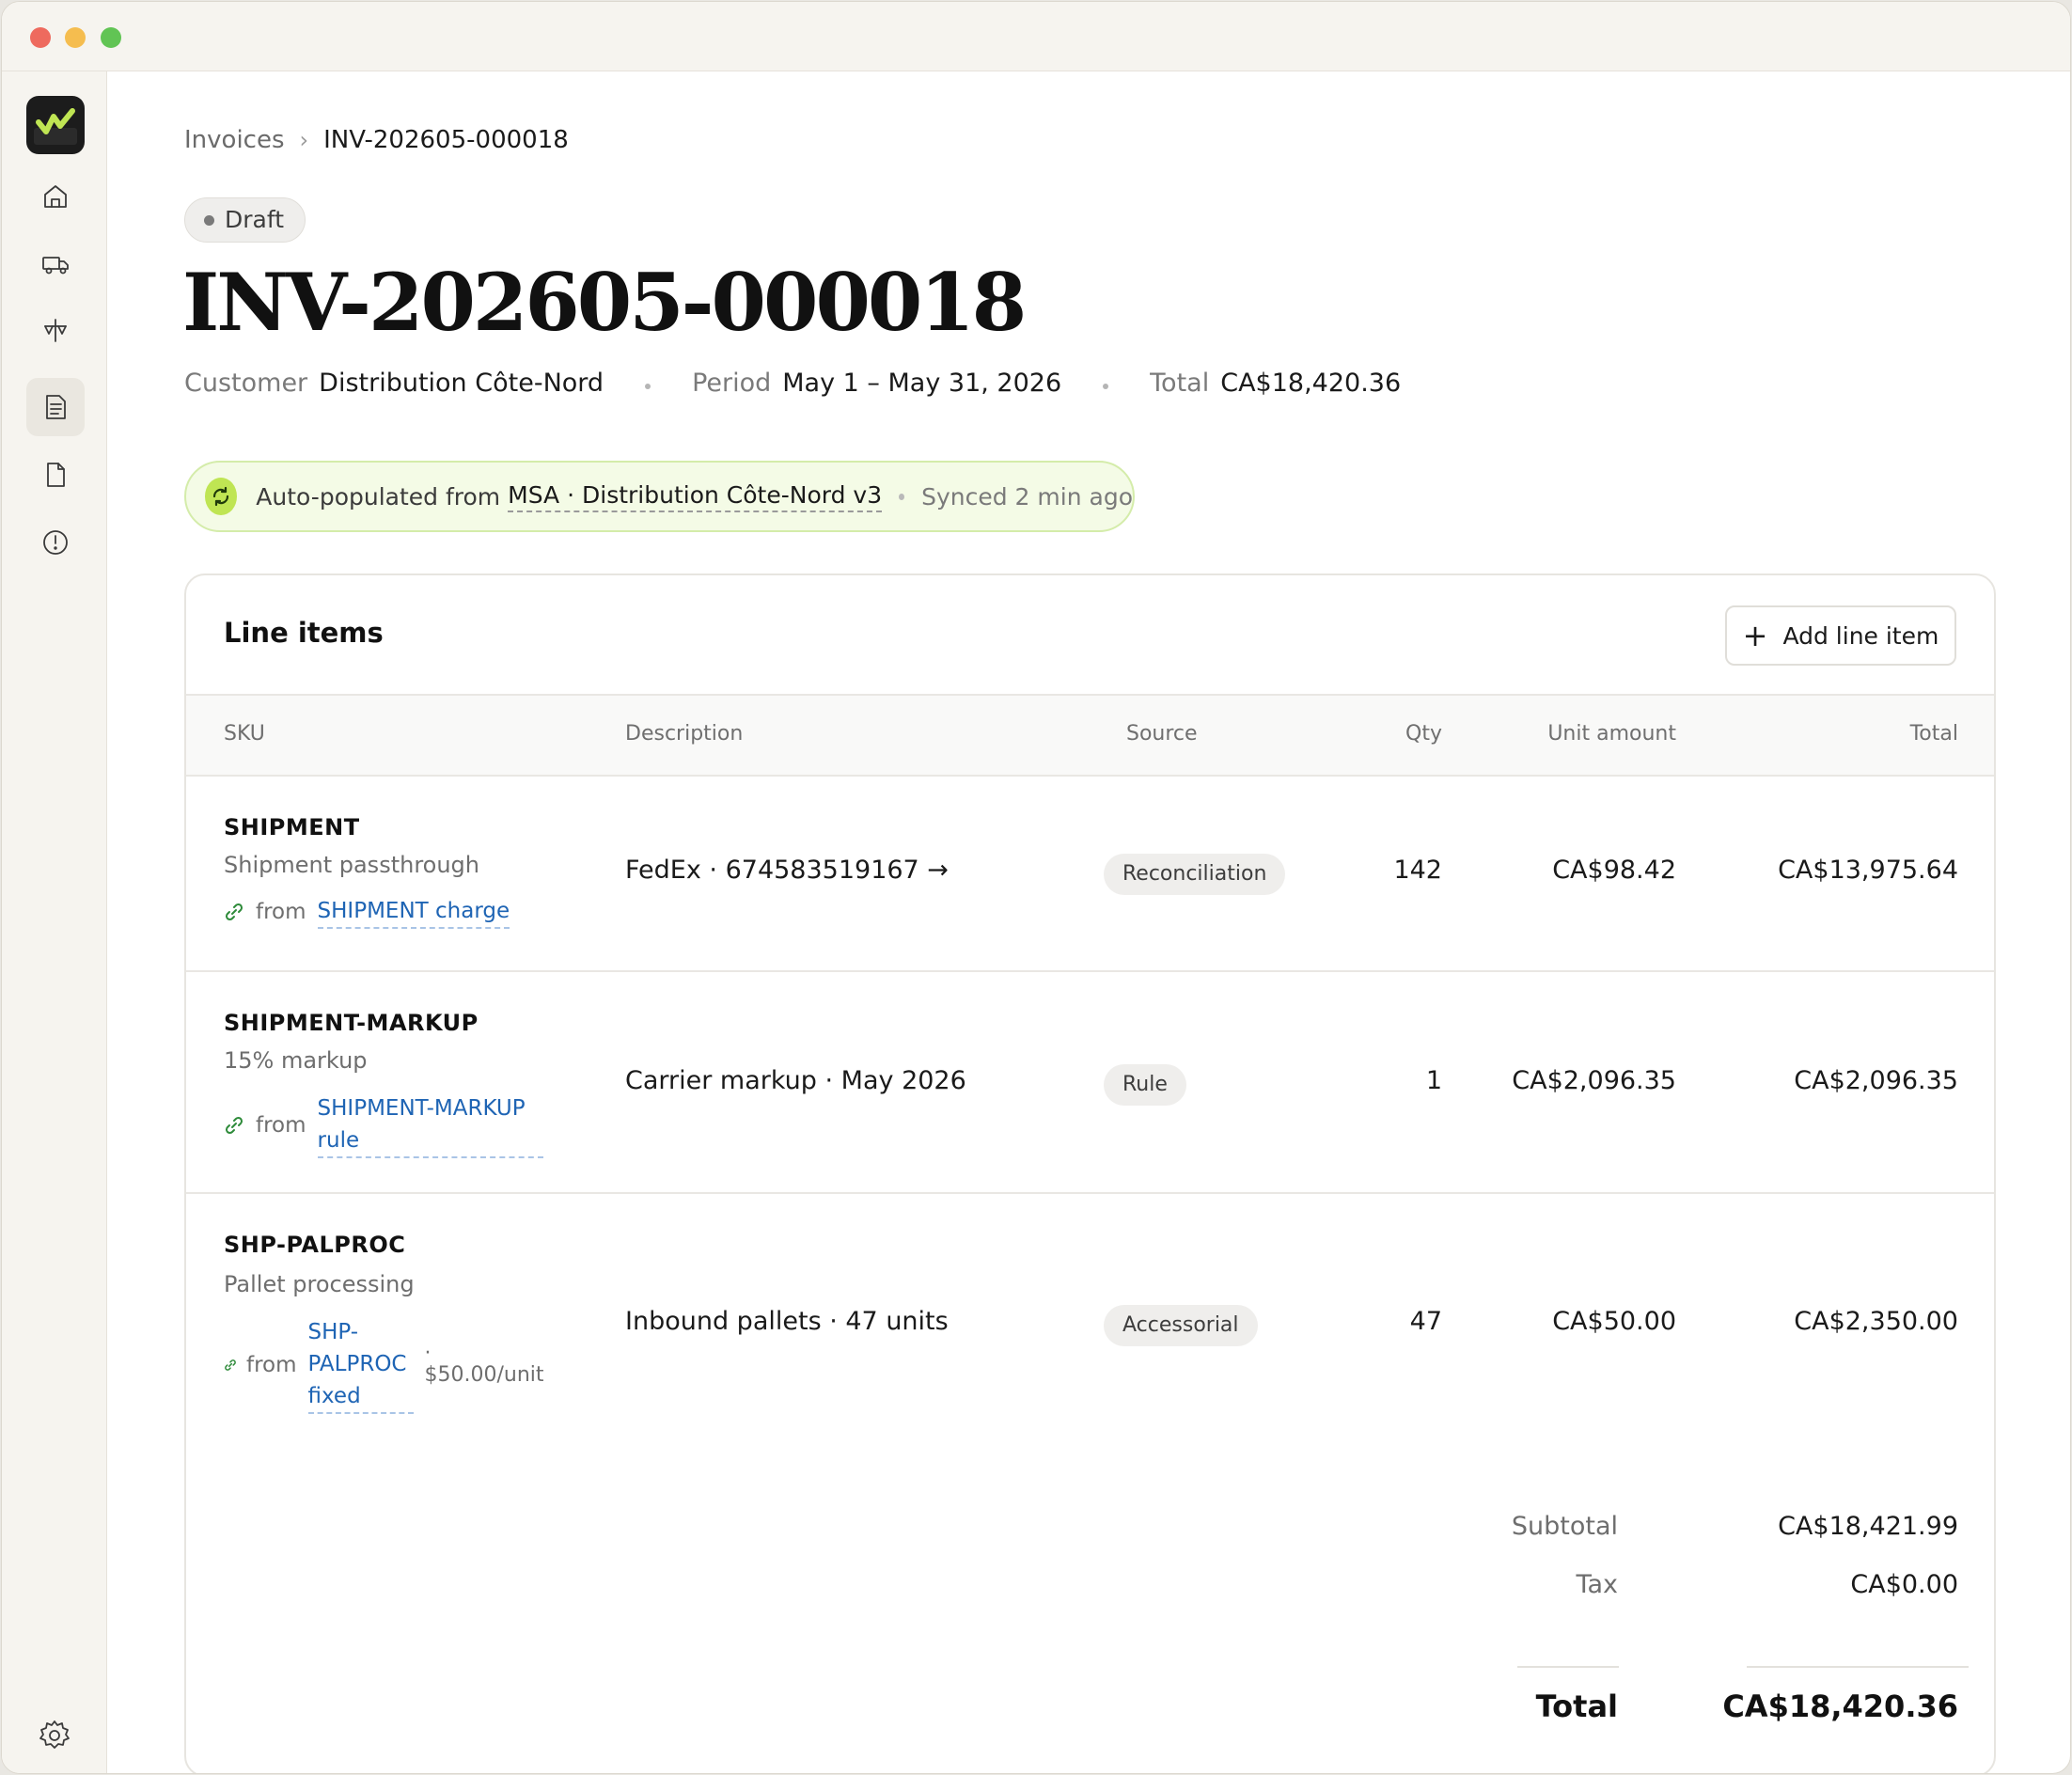  What do you see at coordinates (1145, 1085) in the screenshot?
I see `source-badge: Rule` at bounding box center [1145, 1085].